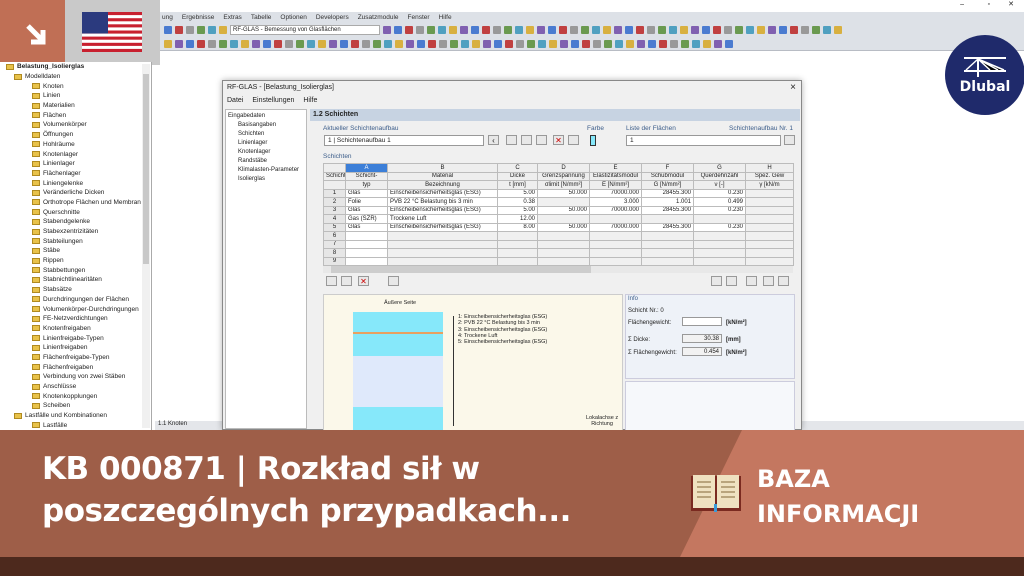  Describe the element at coordinates (541, 140) in the screenshot. I see `library-button` at that location.